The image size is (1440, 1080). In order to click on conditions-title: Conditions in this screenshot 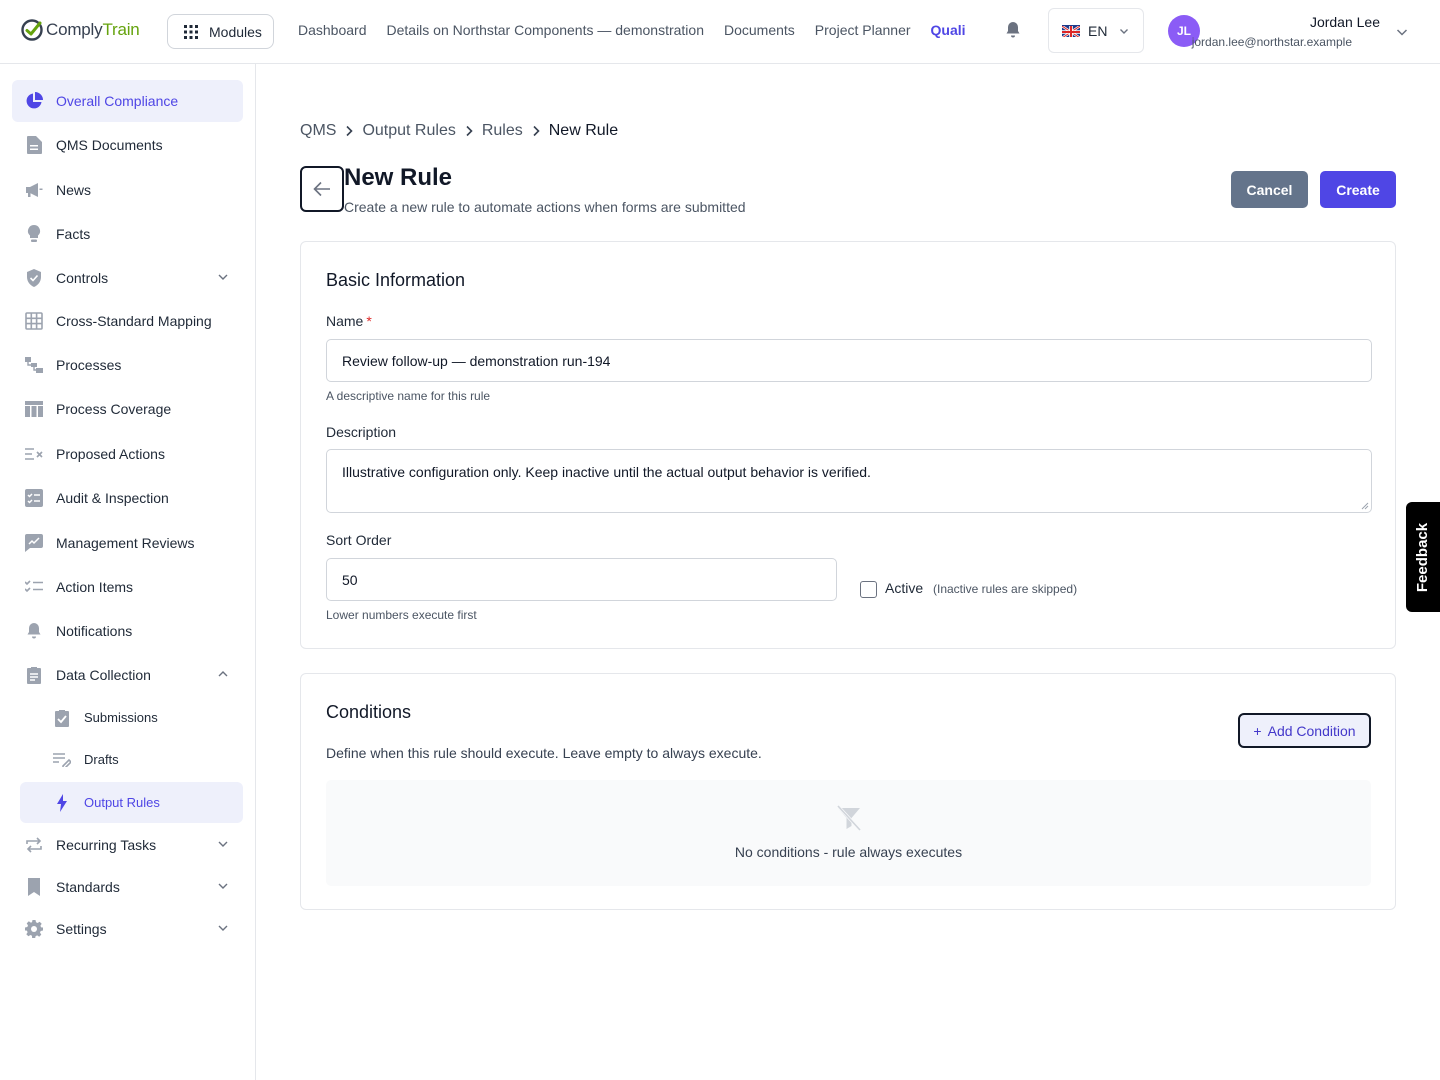, I will do `click(369, 712)`.